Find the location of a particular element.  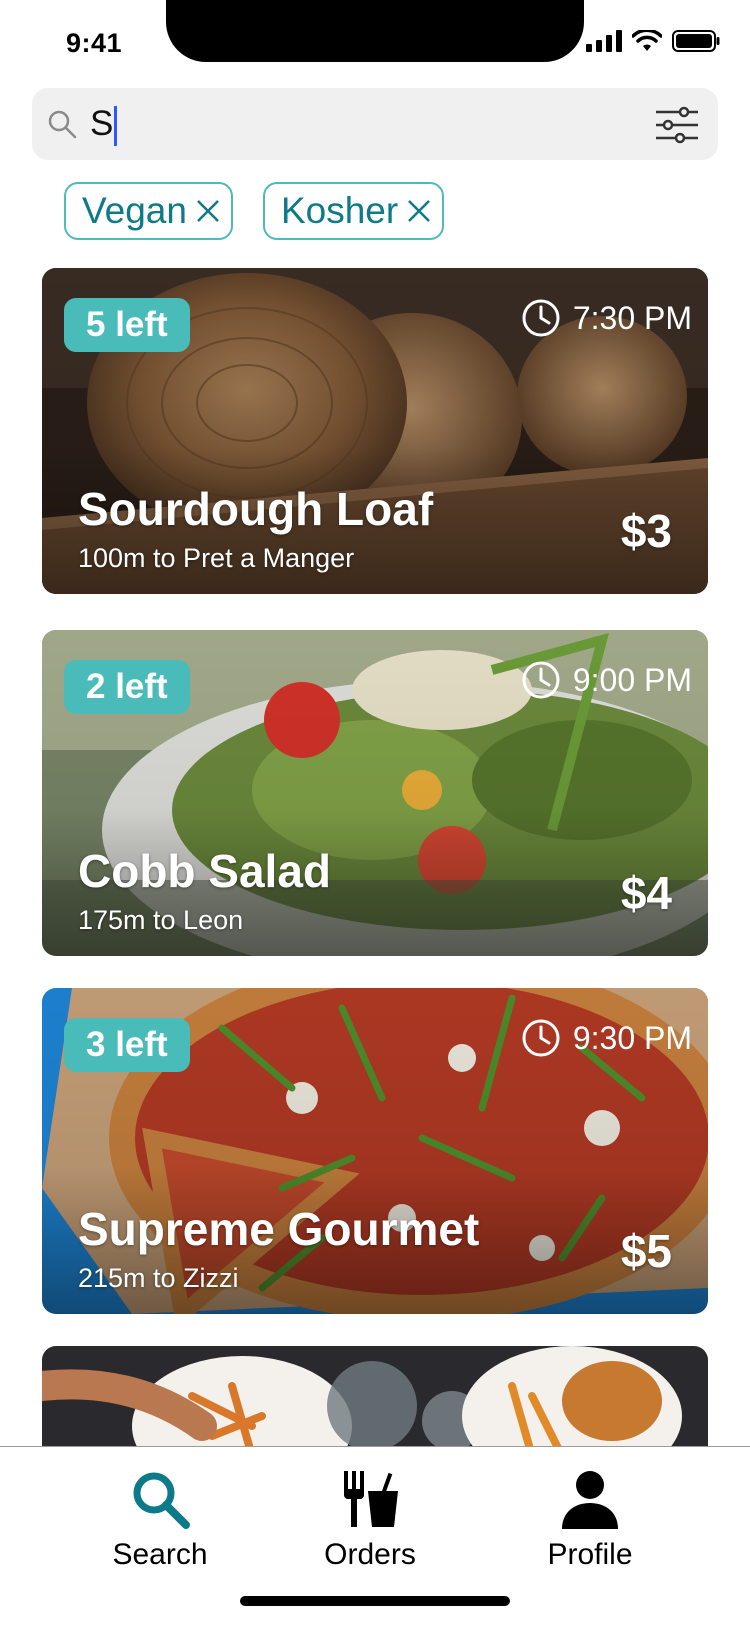

filter-sliders-icon is located at coordinates (677, 125).